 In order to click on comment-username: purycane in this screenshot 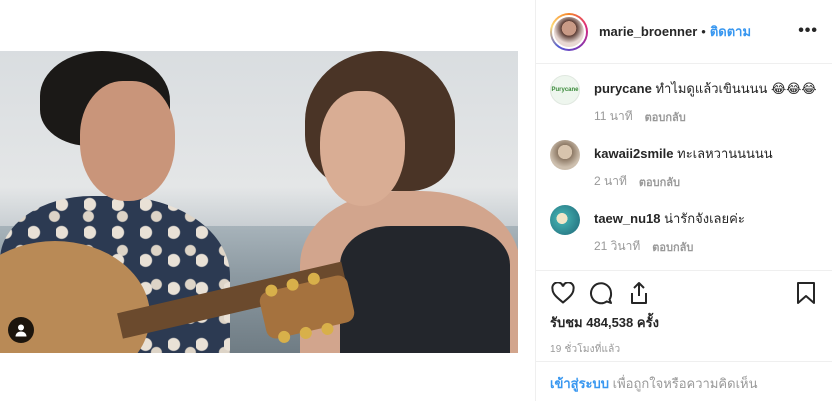, I will do `click(623, 88)`.